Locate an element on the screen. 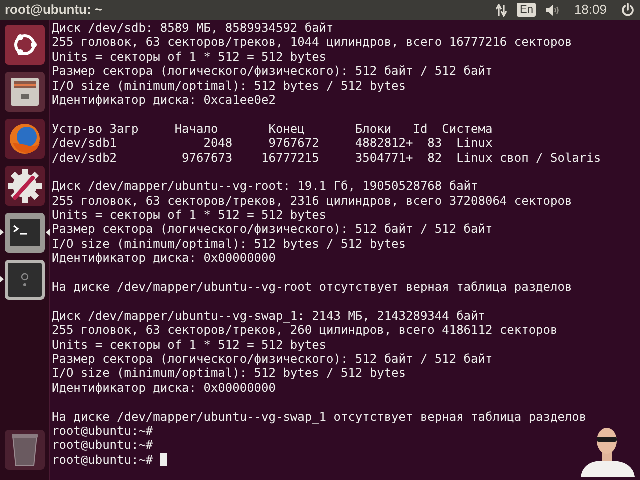 The height and width of the screenshot is (480, 640). output-line: /dev/sdb2 9767673 16777215 3504771+ 82 Linux своп / Solaris is located at coordinates (327, 157).